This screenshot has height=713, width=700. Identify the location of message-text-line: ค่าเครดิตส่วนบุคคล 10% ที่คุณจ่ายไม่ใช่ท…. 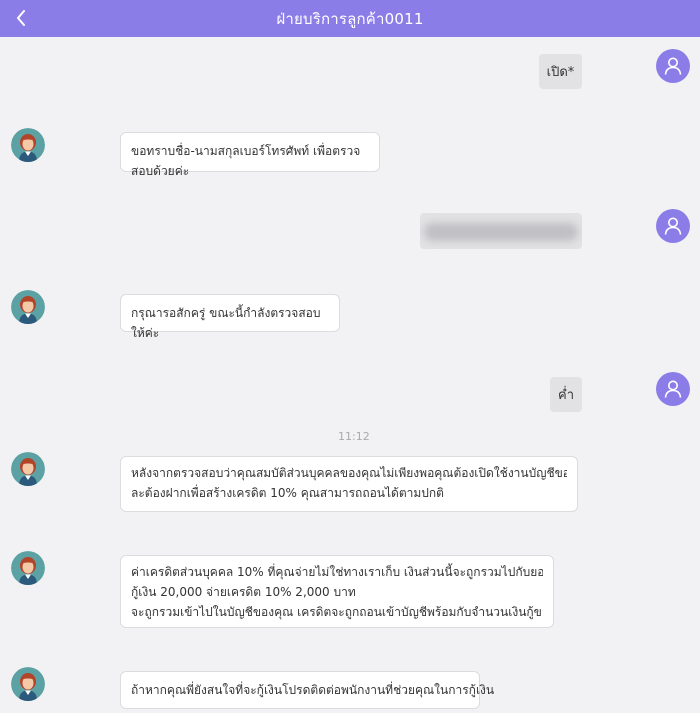
(337, 572).